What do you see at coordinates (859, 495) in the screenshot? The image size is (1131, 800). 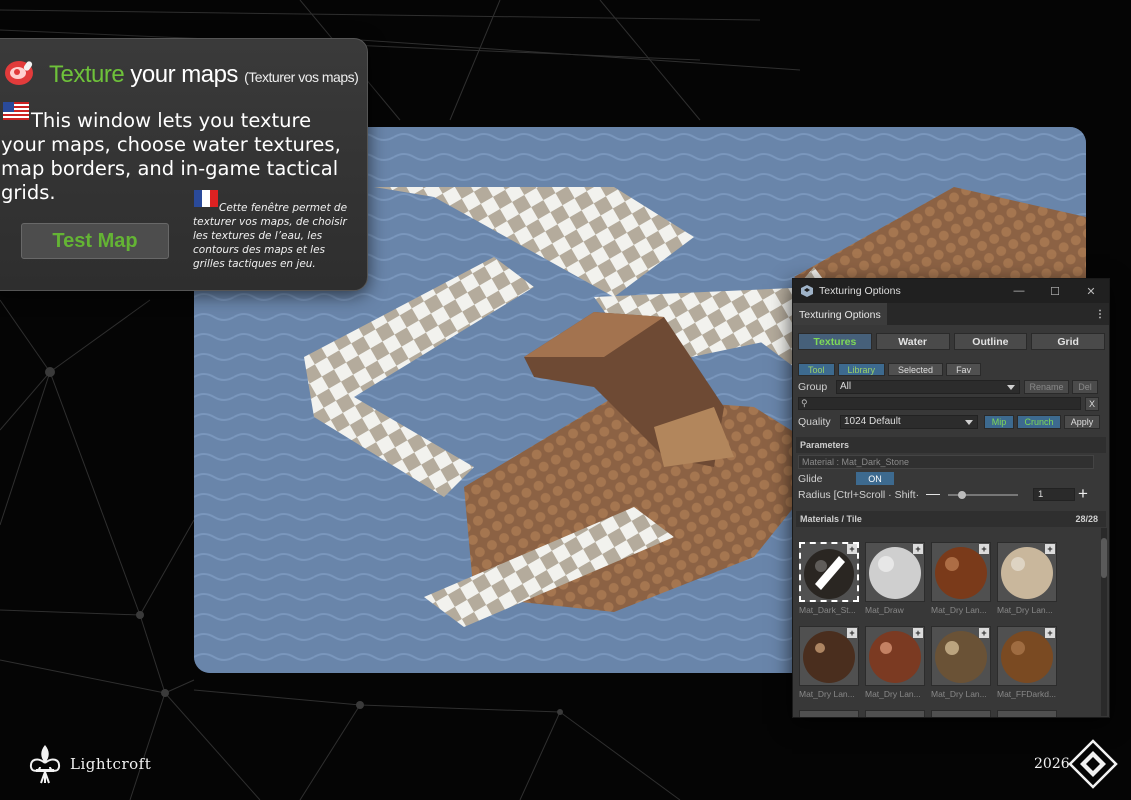 I see `radius-label: Radius [Ctrl+Scroll · Shift·` at bounding box center [859, 495].